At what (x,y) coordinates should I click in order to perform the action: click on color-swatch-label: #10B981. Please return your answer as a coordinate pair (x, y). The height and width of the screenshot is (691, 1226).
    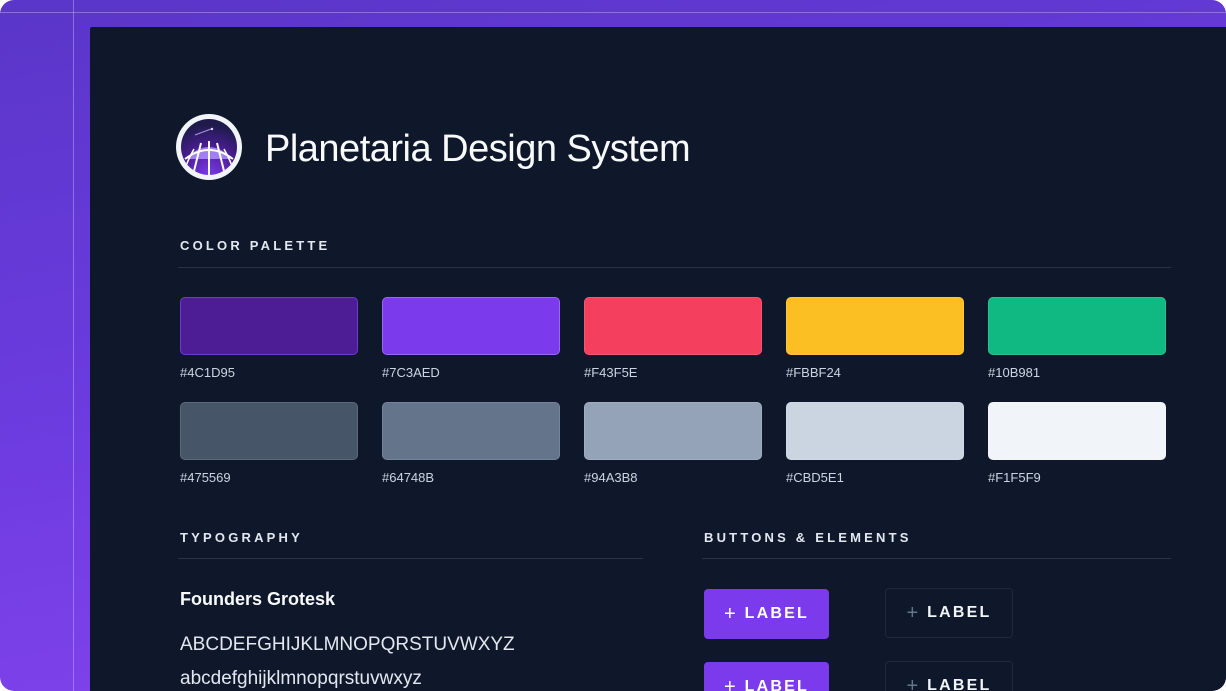
    Looking at the image, I should click on (1014, 372).